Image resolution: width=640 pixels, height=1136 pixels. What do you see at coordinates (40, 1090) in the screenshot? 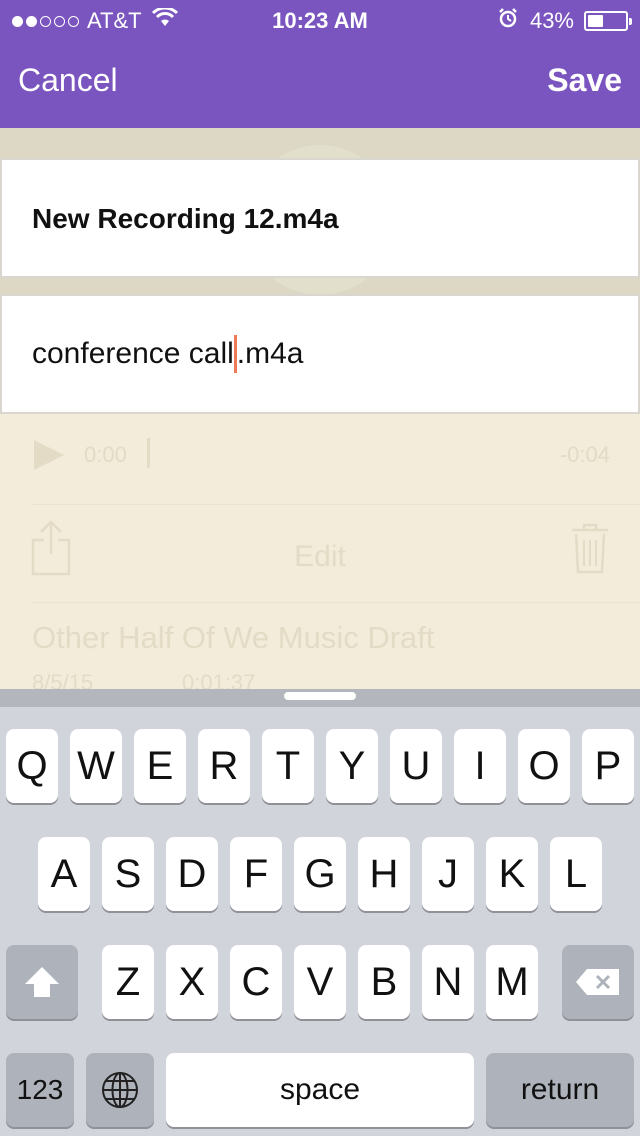
I see `numbers-key: 123` at bounding box center [40, 1090].